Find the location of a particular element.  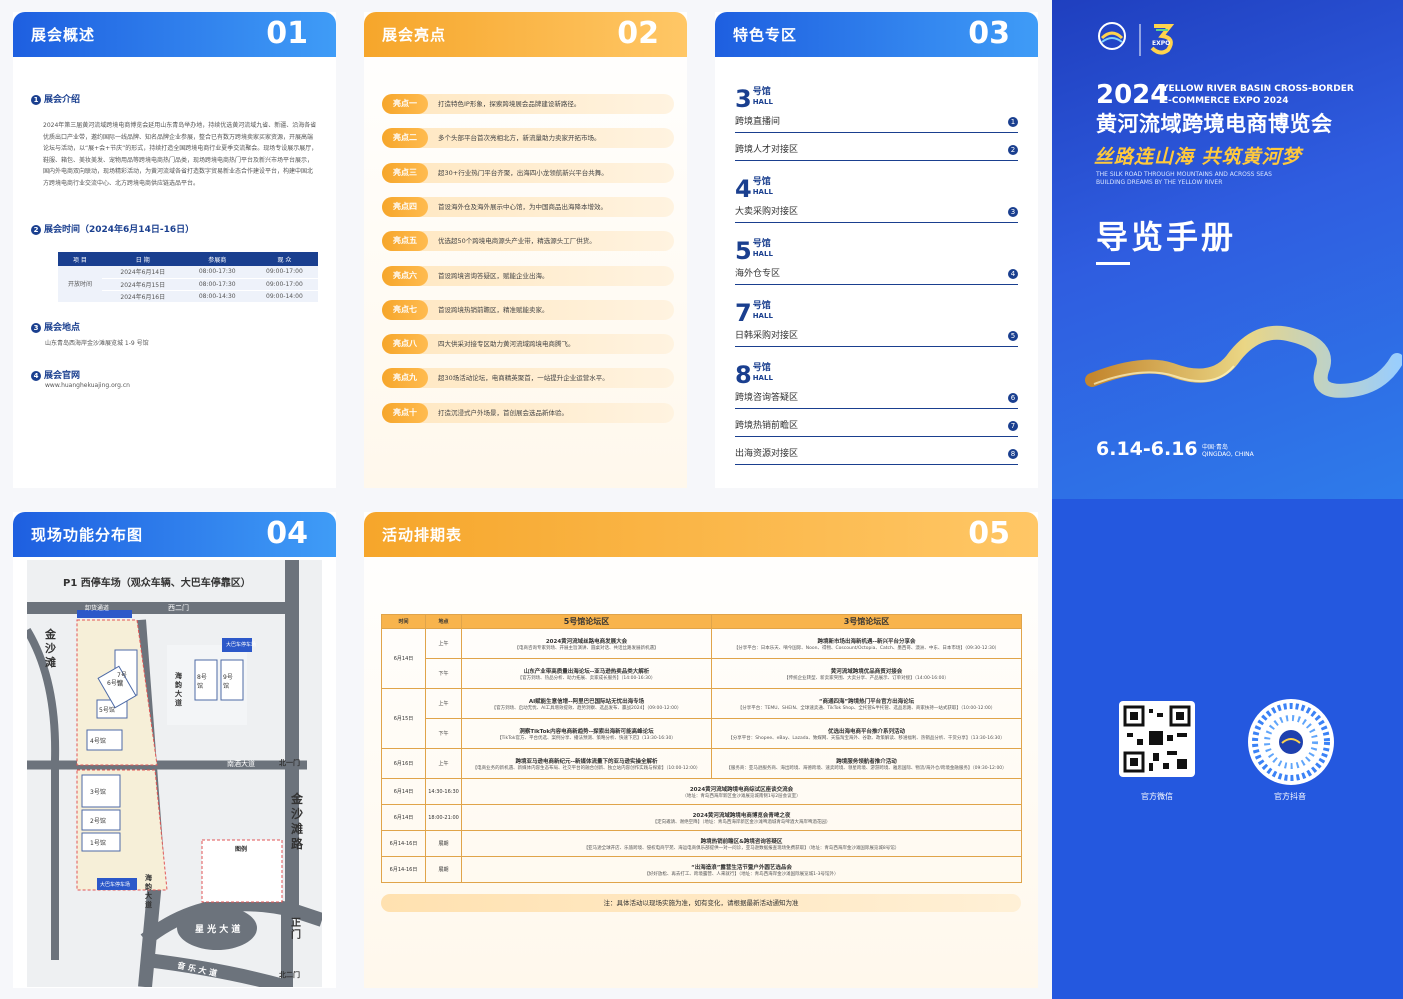

parking-label: P1 西停车场（观众车辆、大巴车停靠区） is located at coordinates (157, 583).